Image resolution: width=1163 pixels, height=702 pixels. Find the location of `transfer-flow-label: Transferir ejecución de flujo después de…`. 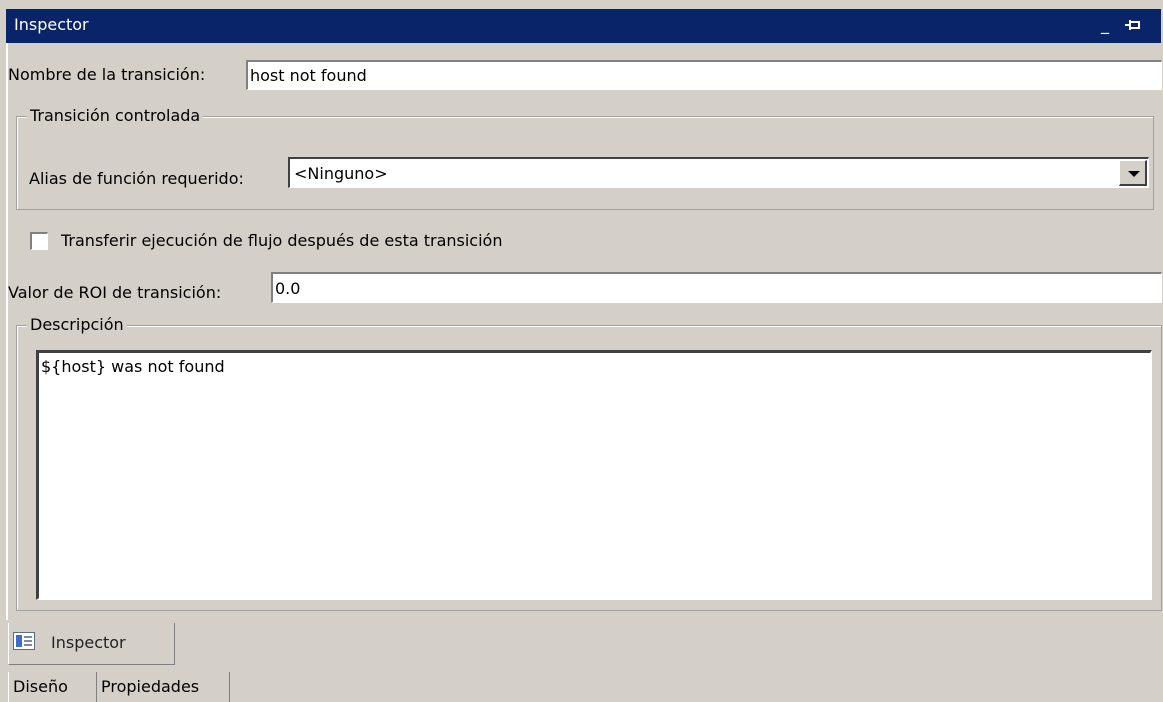

transfer-flow-label: Transferir ejecución de flujo después de… is located at coordinates (282, 240).